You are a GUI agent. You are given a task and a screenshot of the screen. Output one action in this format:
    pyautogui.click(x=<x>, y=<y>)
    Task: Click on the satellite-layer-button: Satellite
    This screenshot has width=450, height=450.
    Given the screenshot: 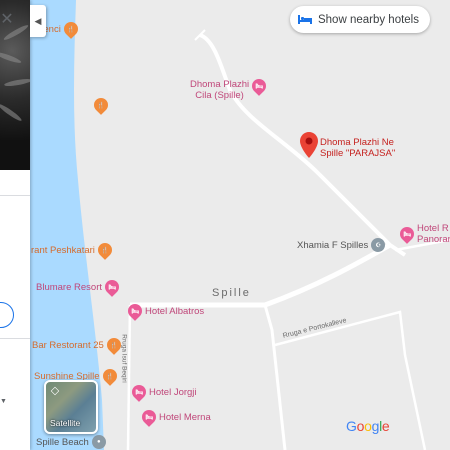 What is the action you would take?
    pyautogui.click(x=71, y=407)
    